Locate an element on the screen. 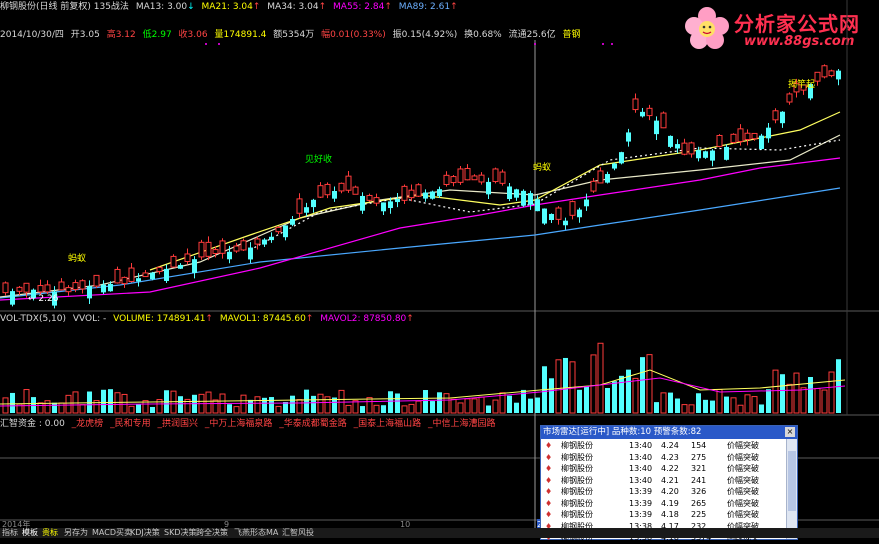 The width and height of the screenshot is (879, 544). radar-row: ♦ 柳钢股份 13:40 4.24 154 价幅突破 is located at coordinates (662, 446).